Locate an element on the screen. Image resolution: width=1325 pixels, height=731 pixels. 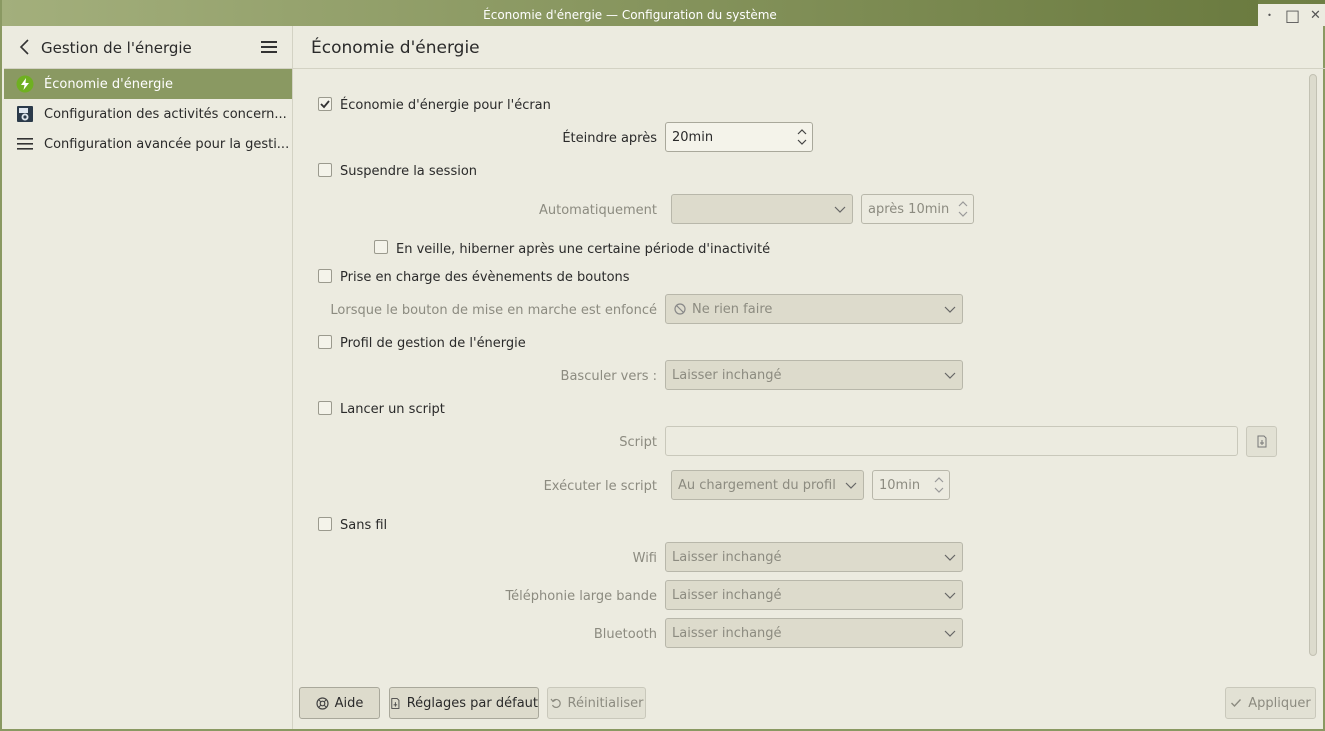
run-after-value: 10min is located at coordinates (900, 485).